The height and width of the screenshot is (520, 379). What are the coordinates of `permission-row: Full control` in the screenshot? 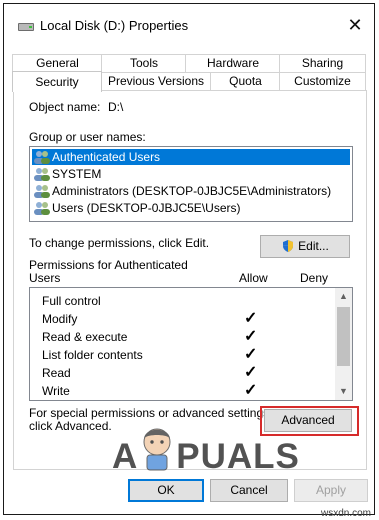 It's located at (71, 301).